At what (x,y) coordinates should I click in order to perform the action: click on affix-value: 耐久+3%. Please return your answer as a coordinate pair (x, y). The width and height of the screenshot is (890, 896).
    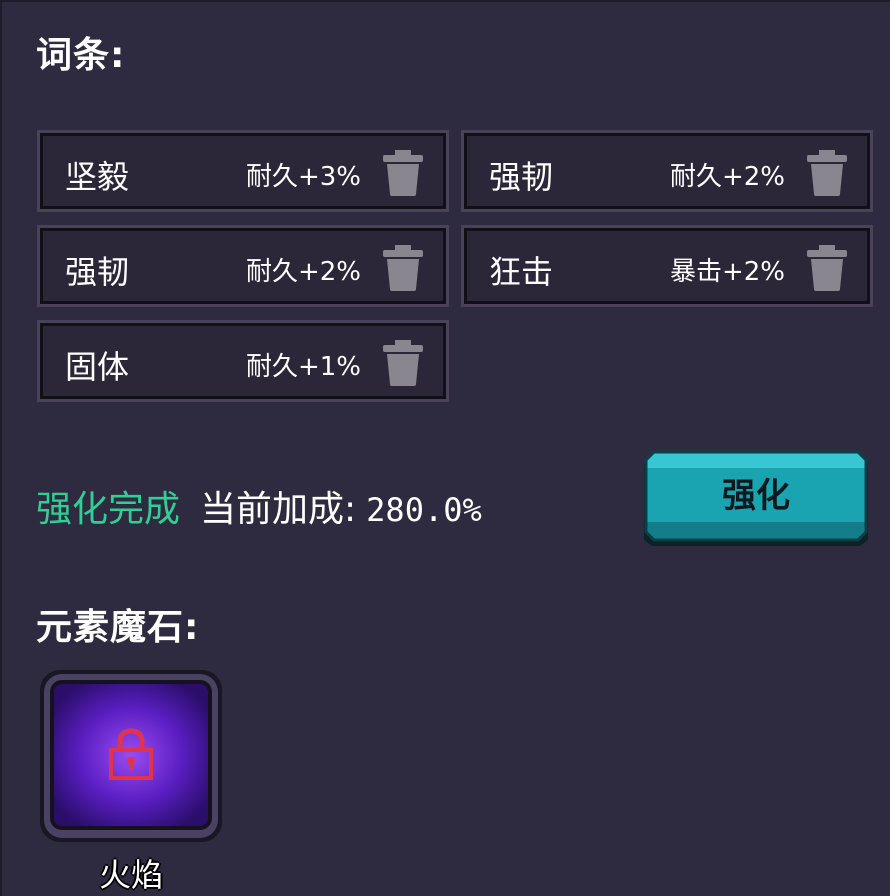
    Looking at the image, I should click on (303, 177).